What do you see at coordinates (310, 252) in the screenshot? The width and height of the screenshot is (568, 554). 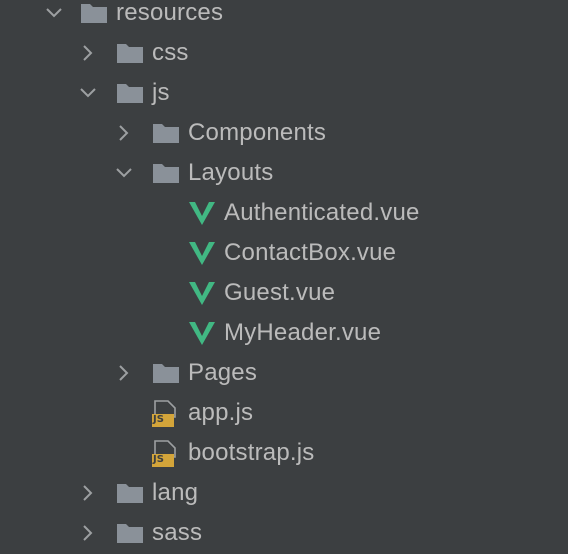 I see `tree-node-label: ContactBox.vue` at bounding box center [310, 252].